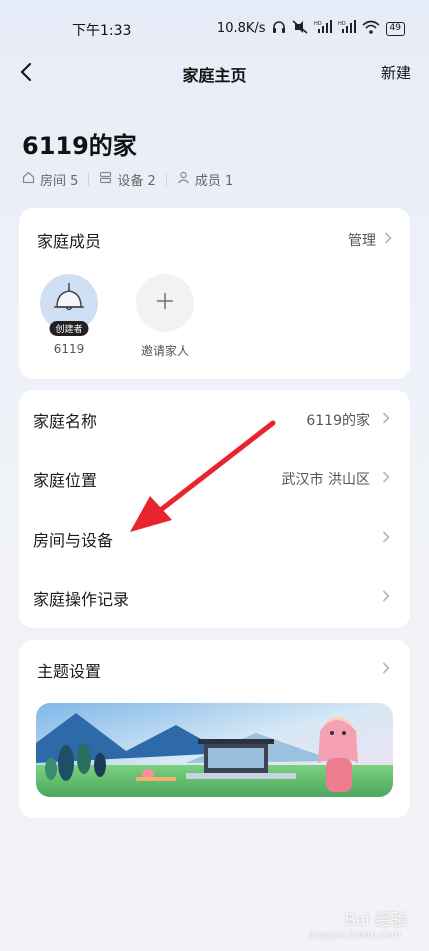 The image size is (429, 951). What do you see at coordinates (214, 597) in the screenshot?
I see `operation-log-row: 家庭操作记录` at bounding box center [214, 597].